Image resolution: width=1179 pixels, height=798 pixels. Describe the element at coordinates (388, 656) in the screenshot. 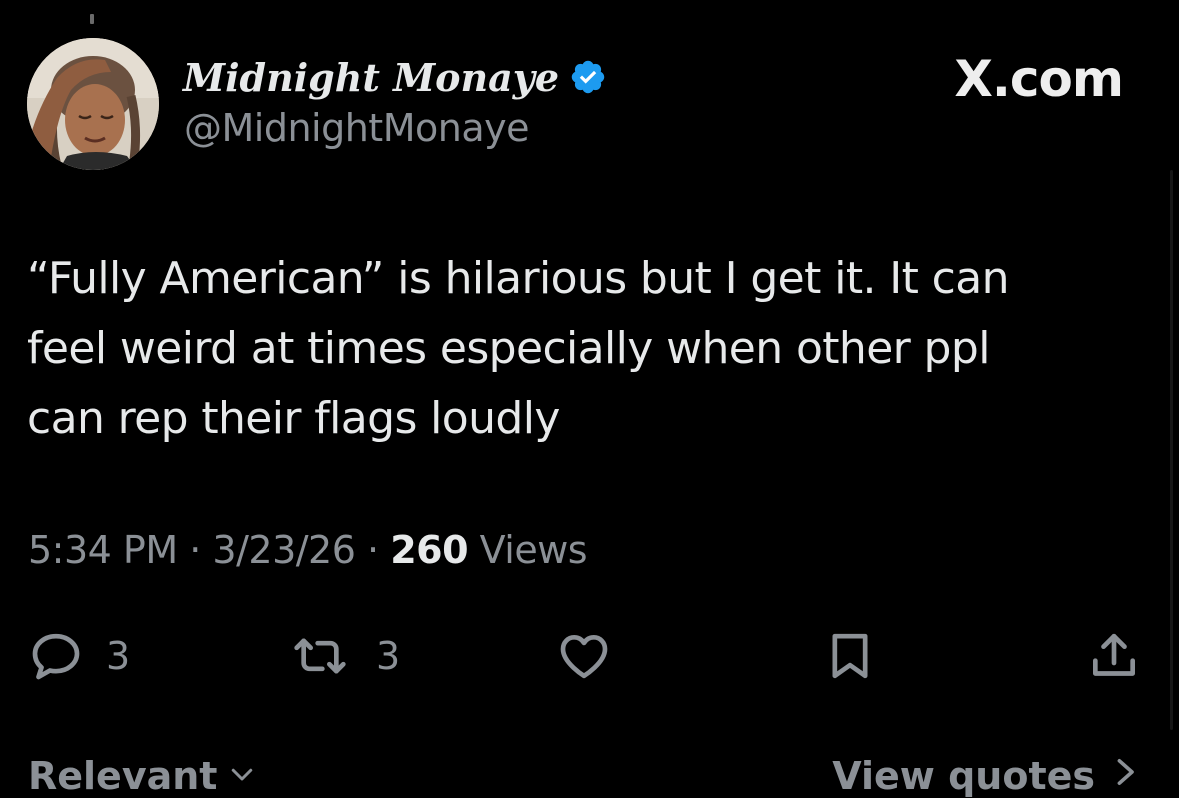

I see `repost-count: 3` at that location.